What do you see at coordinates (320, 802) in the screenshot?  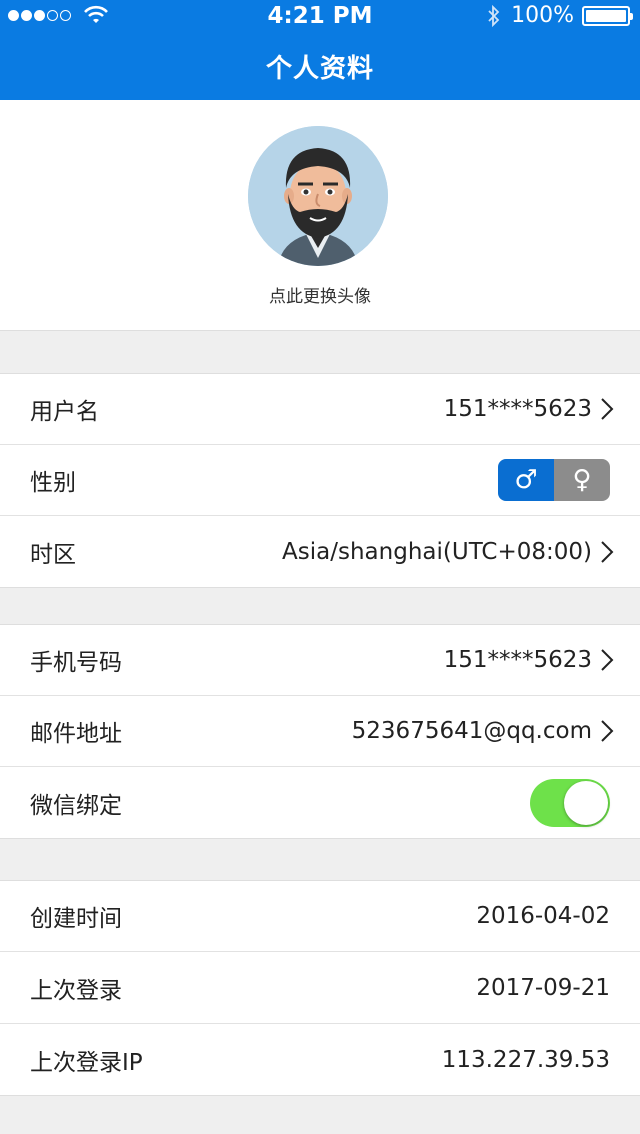 I see `wechat-row: 微信绑定` at bounding box center [320, 802].